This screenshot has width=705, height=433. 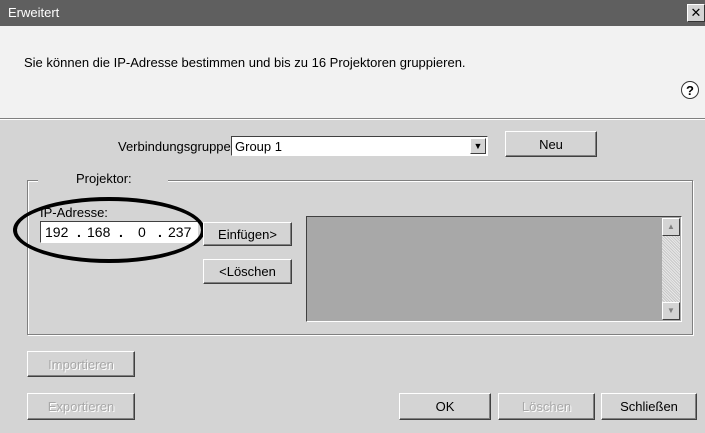 I want to click on close-icon: ✕, so click(x=696, y=13).